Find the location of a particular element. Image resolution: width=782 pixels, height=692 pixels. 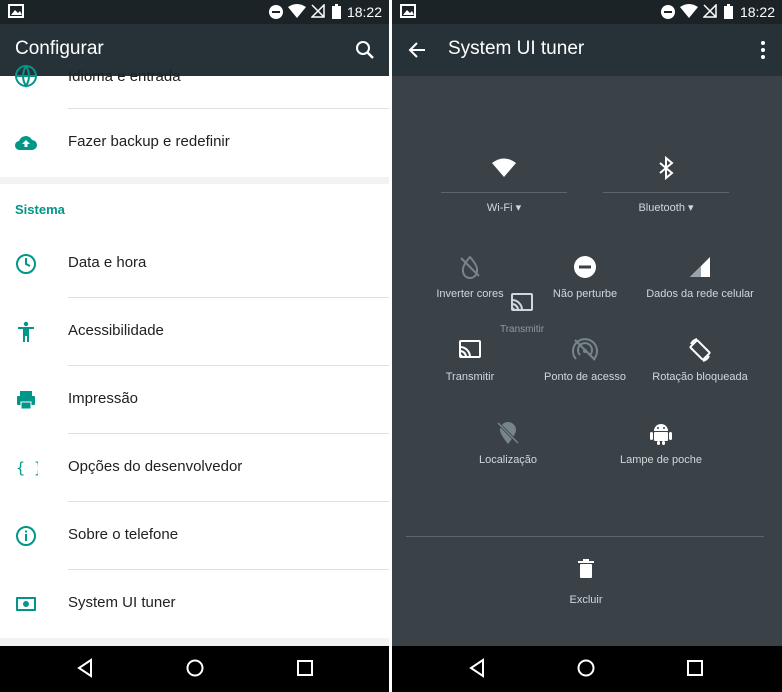

tile-bluetooth: Bluetooth ▾ is located at coordinates (666, 184).